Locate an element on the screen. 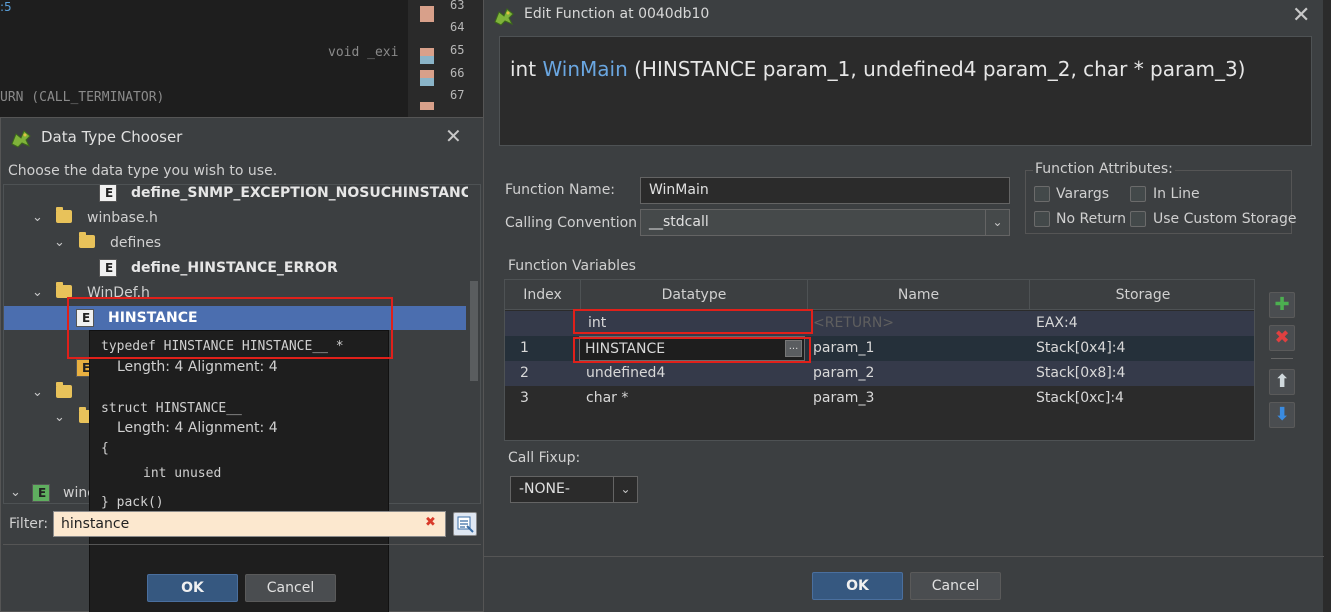 Image resolution: width=1331 pixels, height=612 pixels. tooltip-line: } pack() is located at coordinates (132, 502).